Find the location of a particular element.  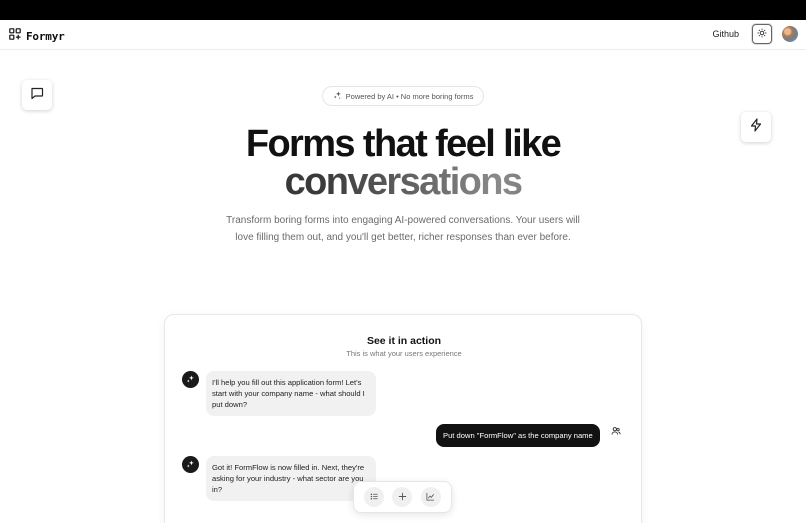

chart-icon is located at coordinates (430, 497).